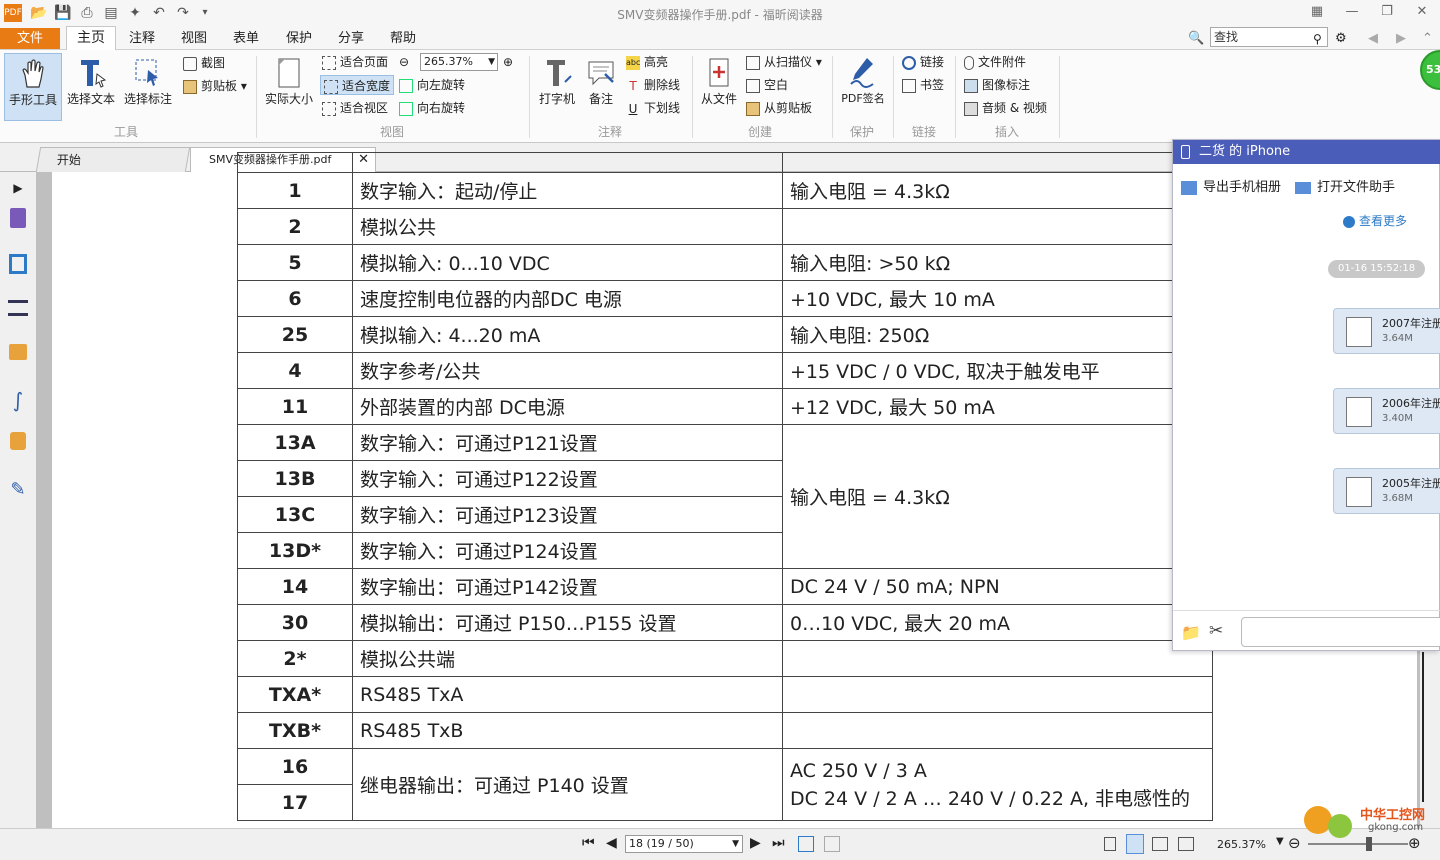 Image resolution: width=1440 pixels, height=860 pixels. I want to click on zoom-out-icon: ⊖, so click(404, 62).